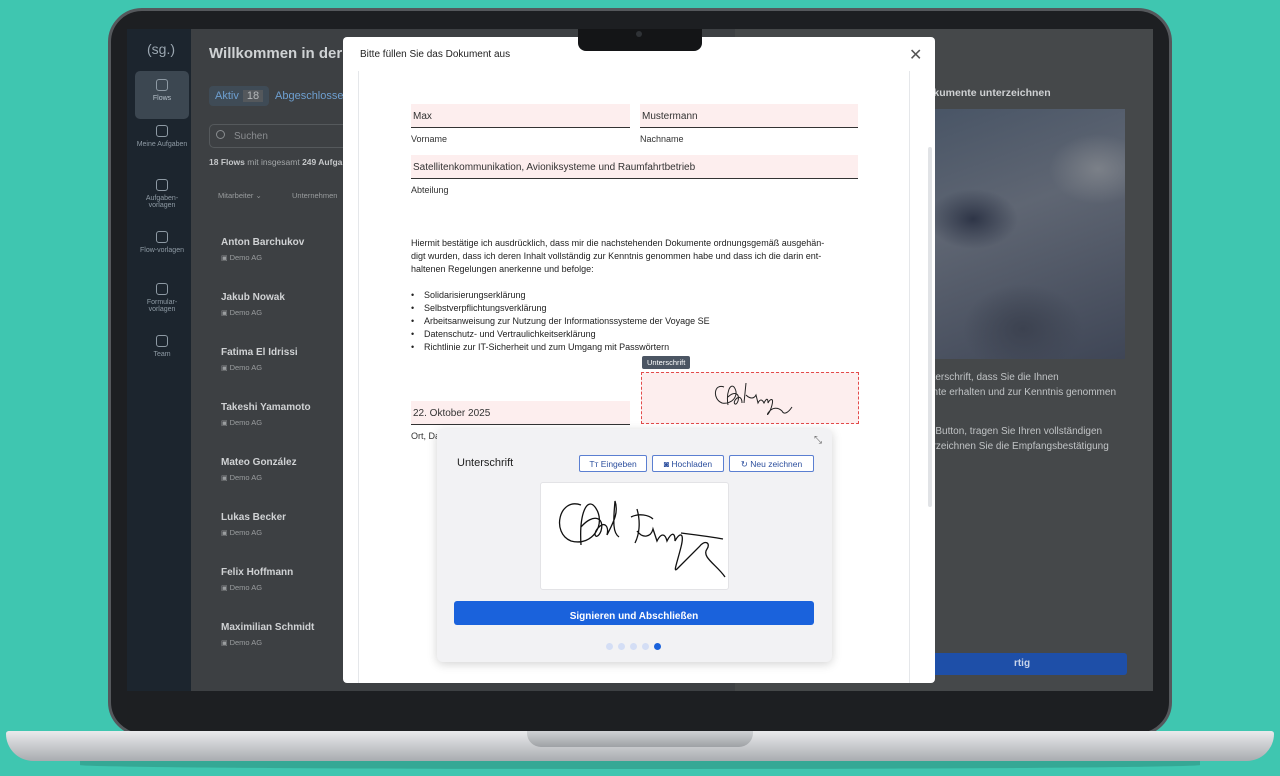 The height and width of the screenshot is (776, 1280). I want to click on employee-name: Lukas Becker, so click(254, 517).